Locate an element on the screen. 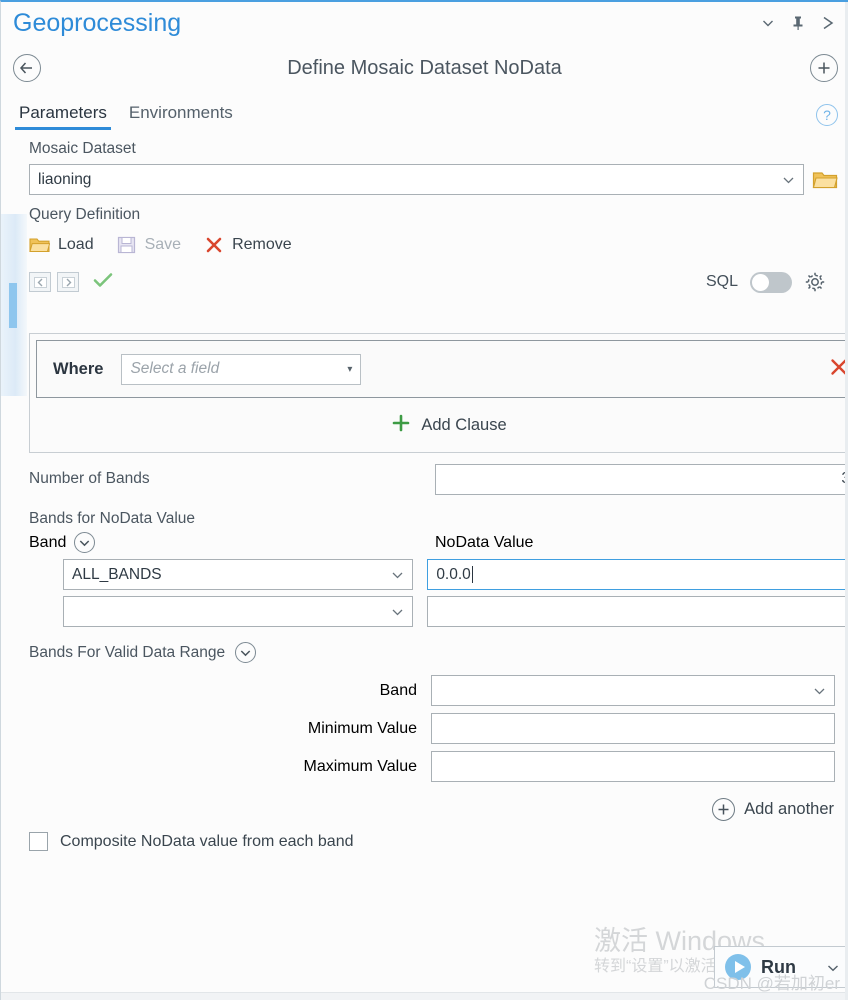 The image size is (848, 1000). indent-clause-button is located at coordinates (68, 282).